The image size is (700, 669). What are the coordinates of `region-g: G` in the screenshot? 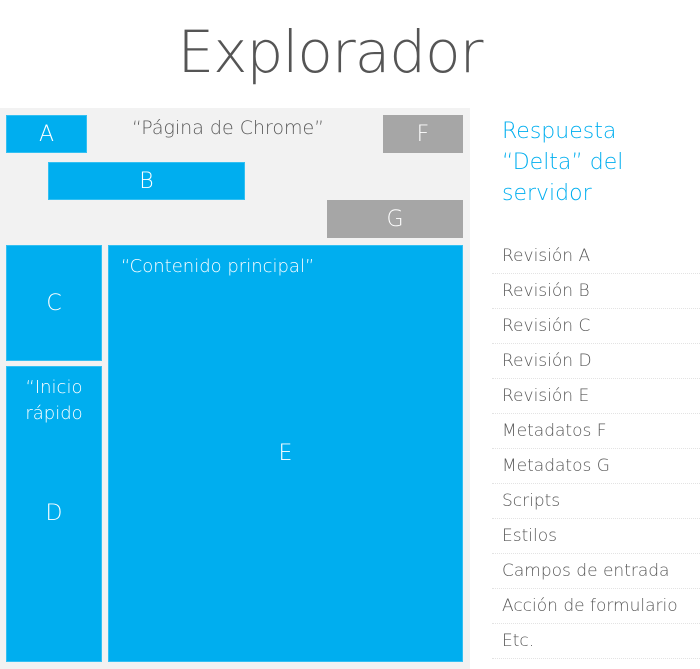 It's located at (395, 219).